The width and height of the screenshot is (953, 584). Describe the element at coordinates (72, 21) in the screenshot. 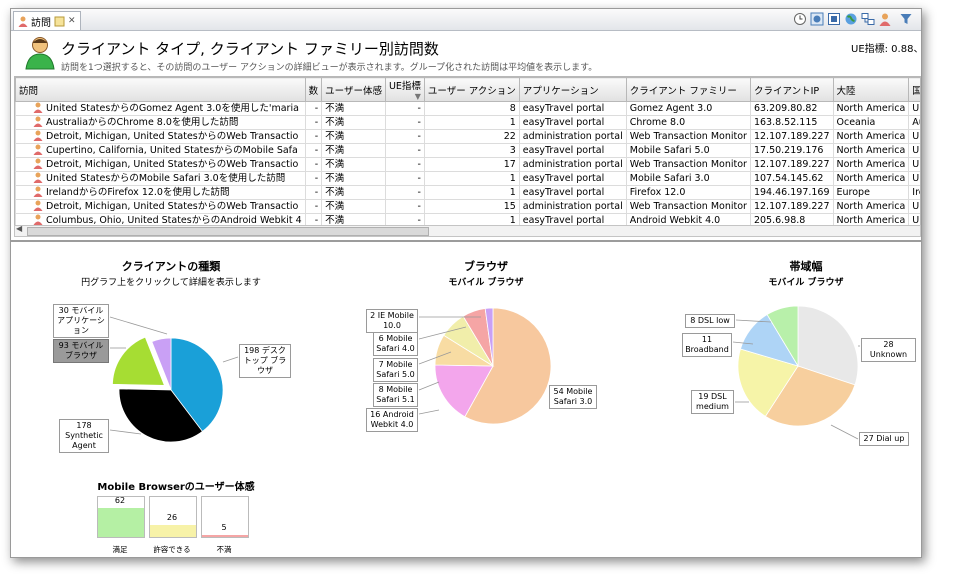

I see `close-icon: ✕` at that location.